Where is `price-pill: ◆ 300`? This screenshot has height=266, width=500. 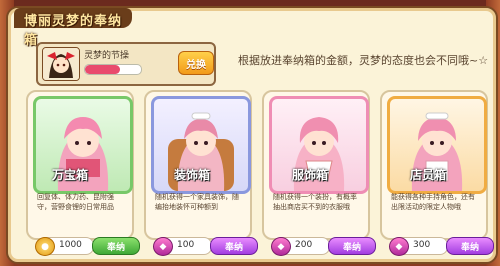 price-pill: ◆ 300 is located at coordinates (418, 246).